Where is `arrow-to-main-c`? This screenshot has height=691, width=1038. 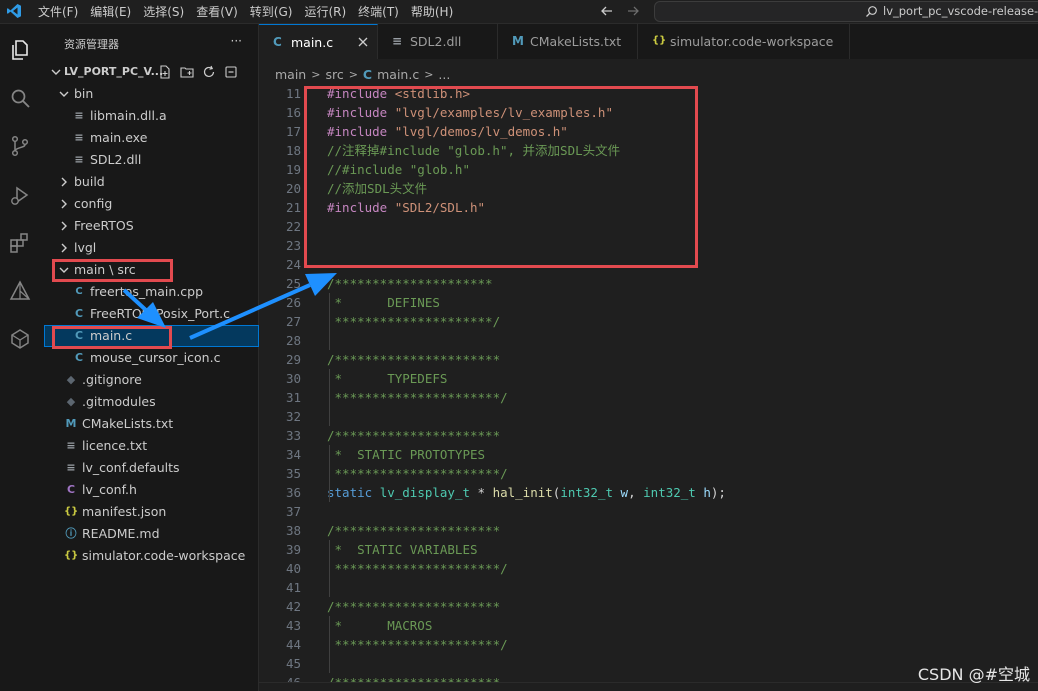 arrow-to-main-c is located at coordinates (144, 308).